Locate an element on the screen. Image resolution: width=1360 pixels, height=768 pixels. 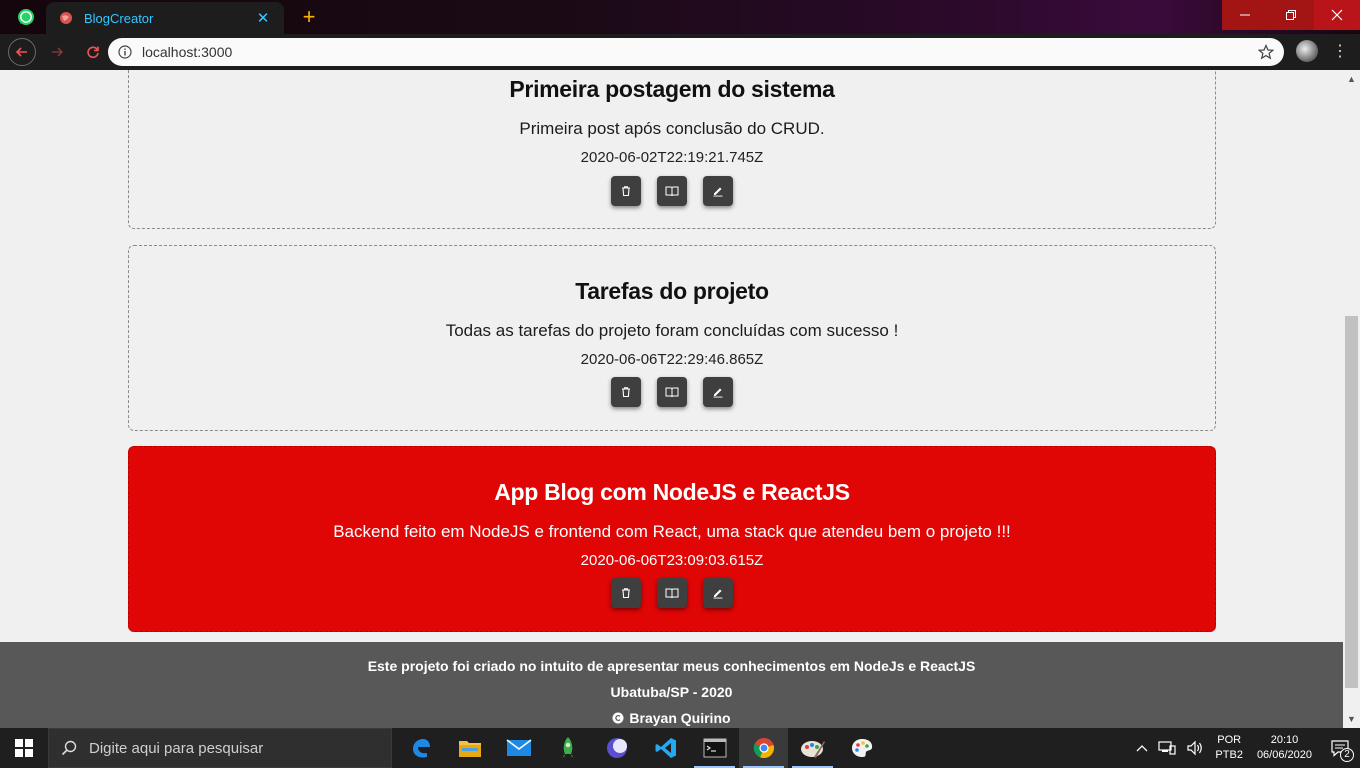
profile-avatar is located at coordinates (1307, 51).